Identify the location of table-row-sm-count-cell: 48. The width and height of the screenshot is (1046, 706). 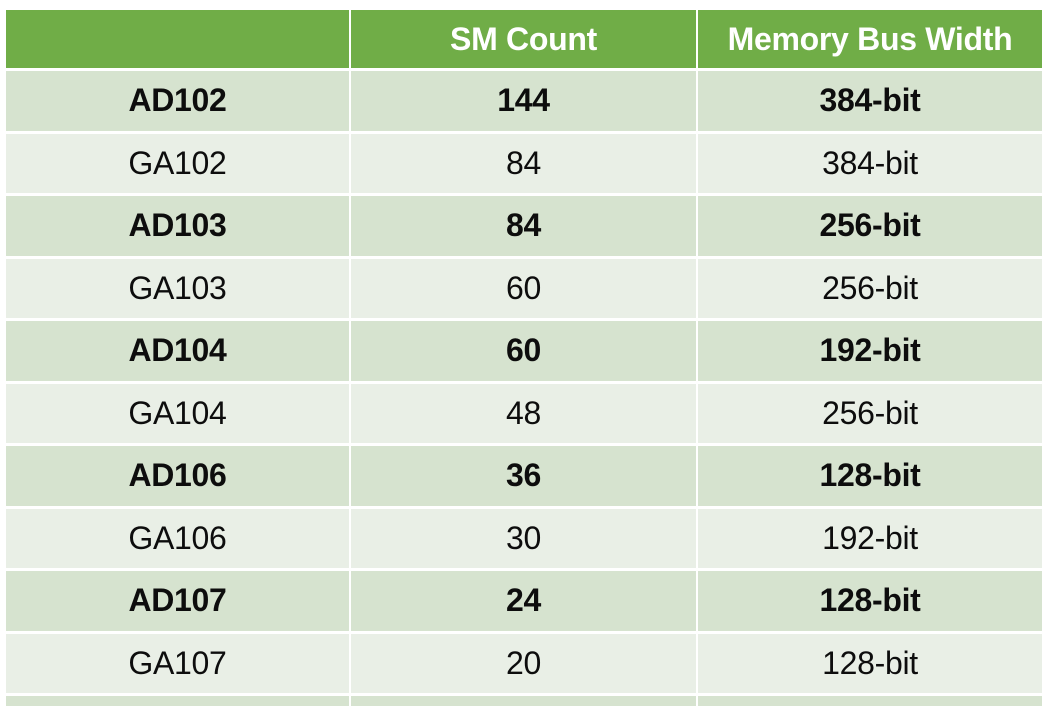
(523, 413).